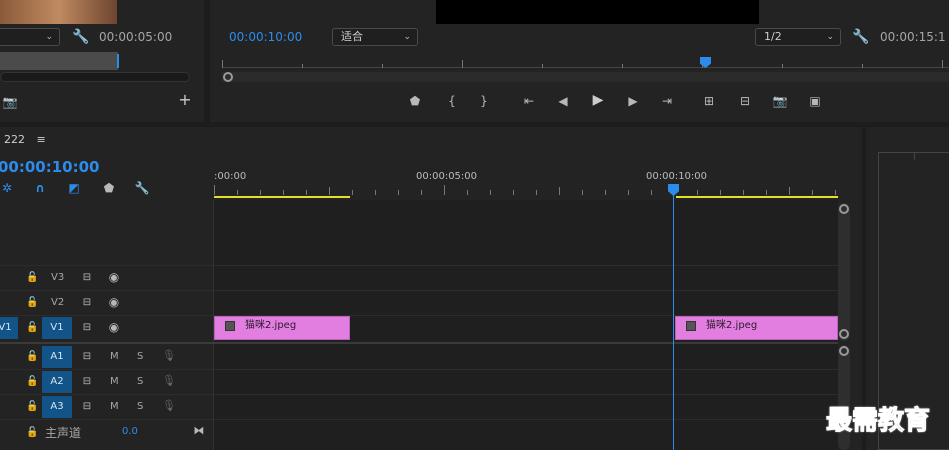  I want to click on program-video-preview, so click(597, 12).